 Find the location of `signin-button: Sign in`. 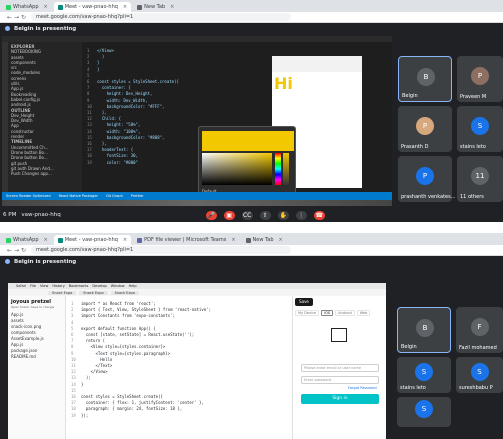

signin-button: Sign in is located at coordinates (340, 399).